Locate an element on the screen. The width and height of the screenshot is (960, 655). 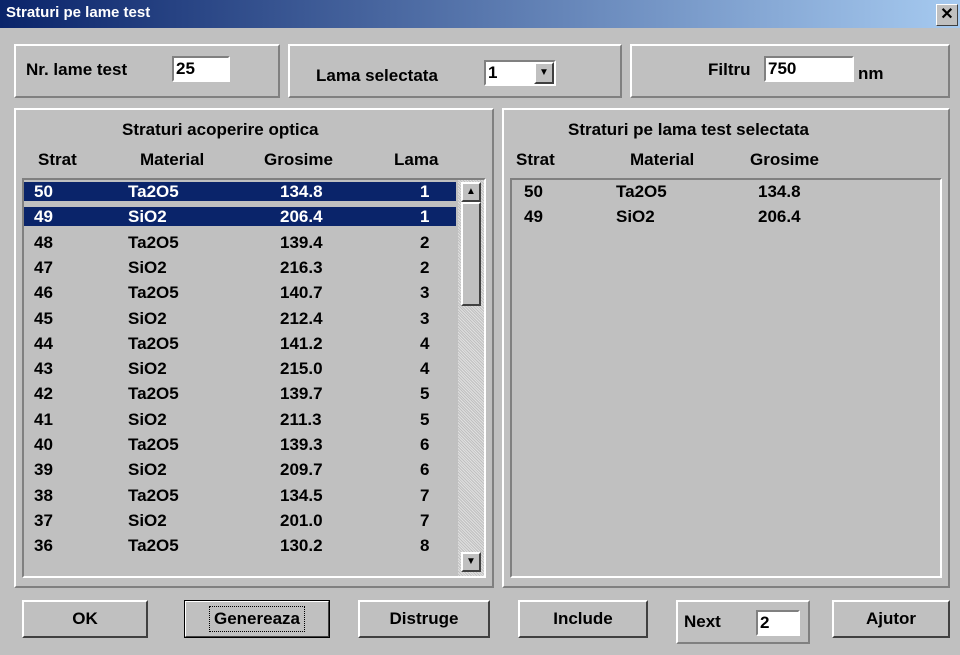
distruge-button: Distruge is located at coordinates (424, 619).